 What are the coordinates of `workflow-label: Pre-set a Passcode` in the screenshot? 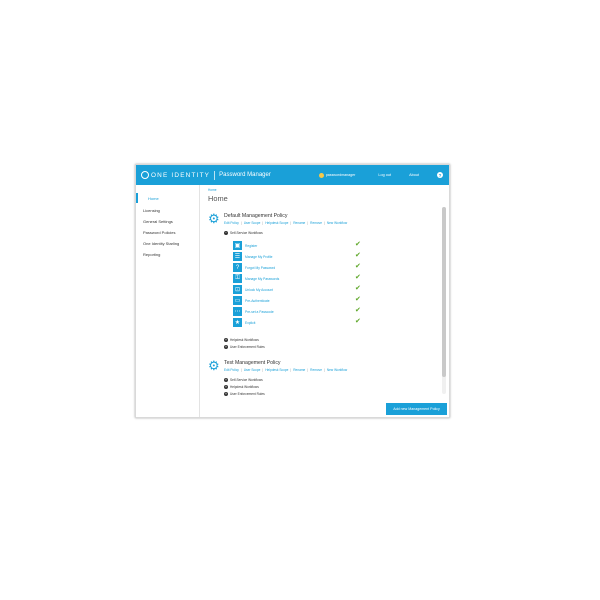 It's located at (259, 312).